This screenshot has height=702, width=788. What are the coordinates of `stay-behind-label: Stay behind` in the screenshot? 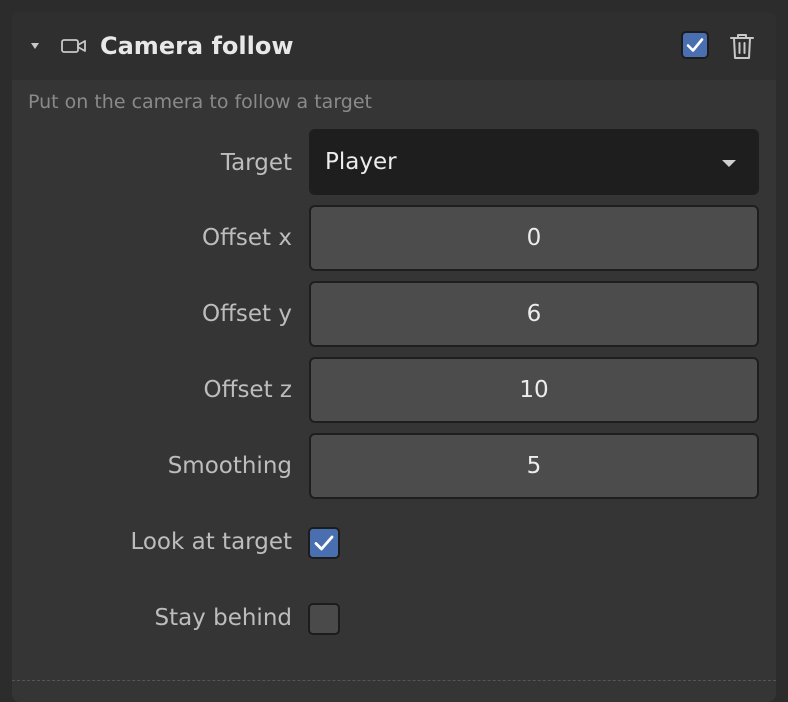 It's located at (223, 618).